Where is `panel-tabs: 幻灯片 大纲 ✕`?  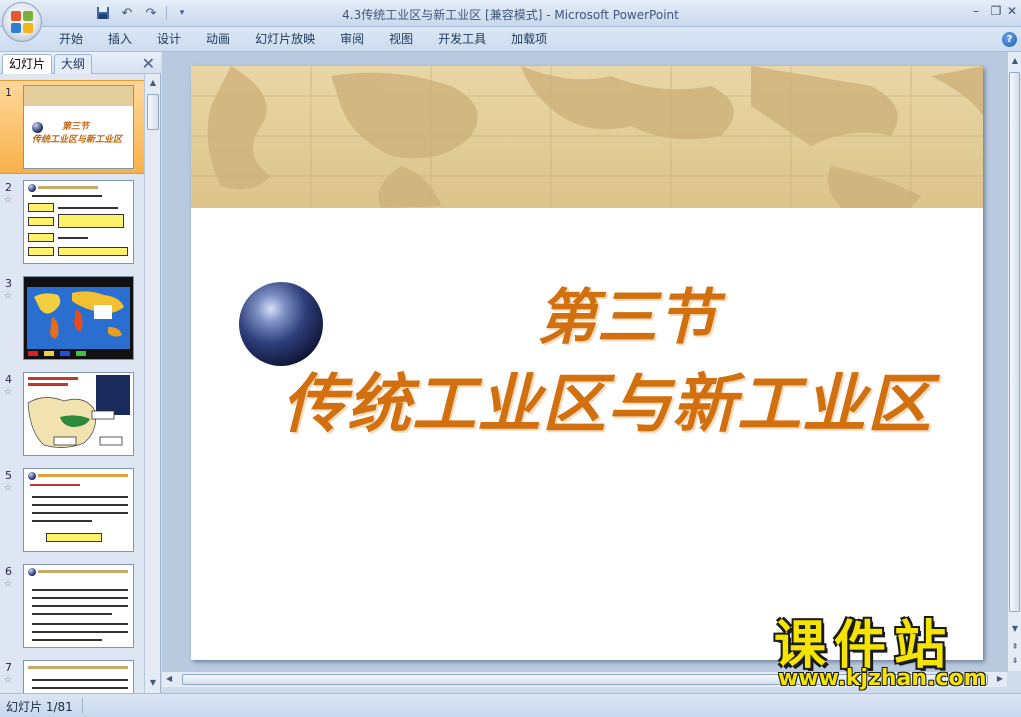
panel-tabs: 幻灯片 大纲 ✕ is located at coordinates (80, 63).